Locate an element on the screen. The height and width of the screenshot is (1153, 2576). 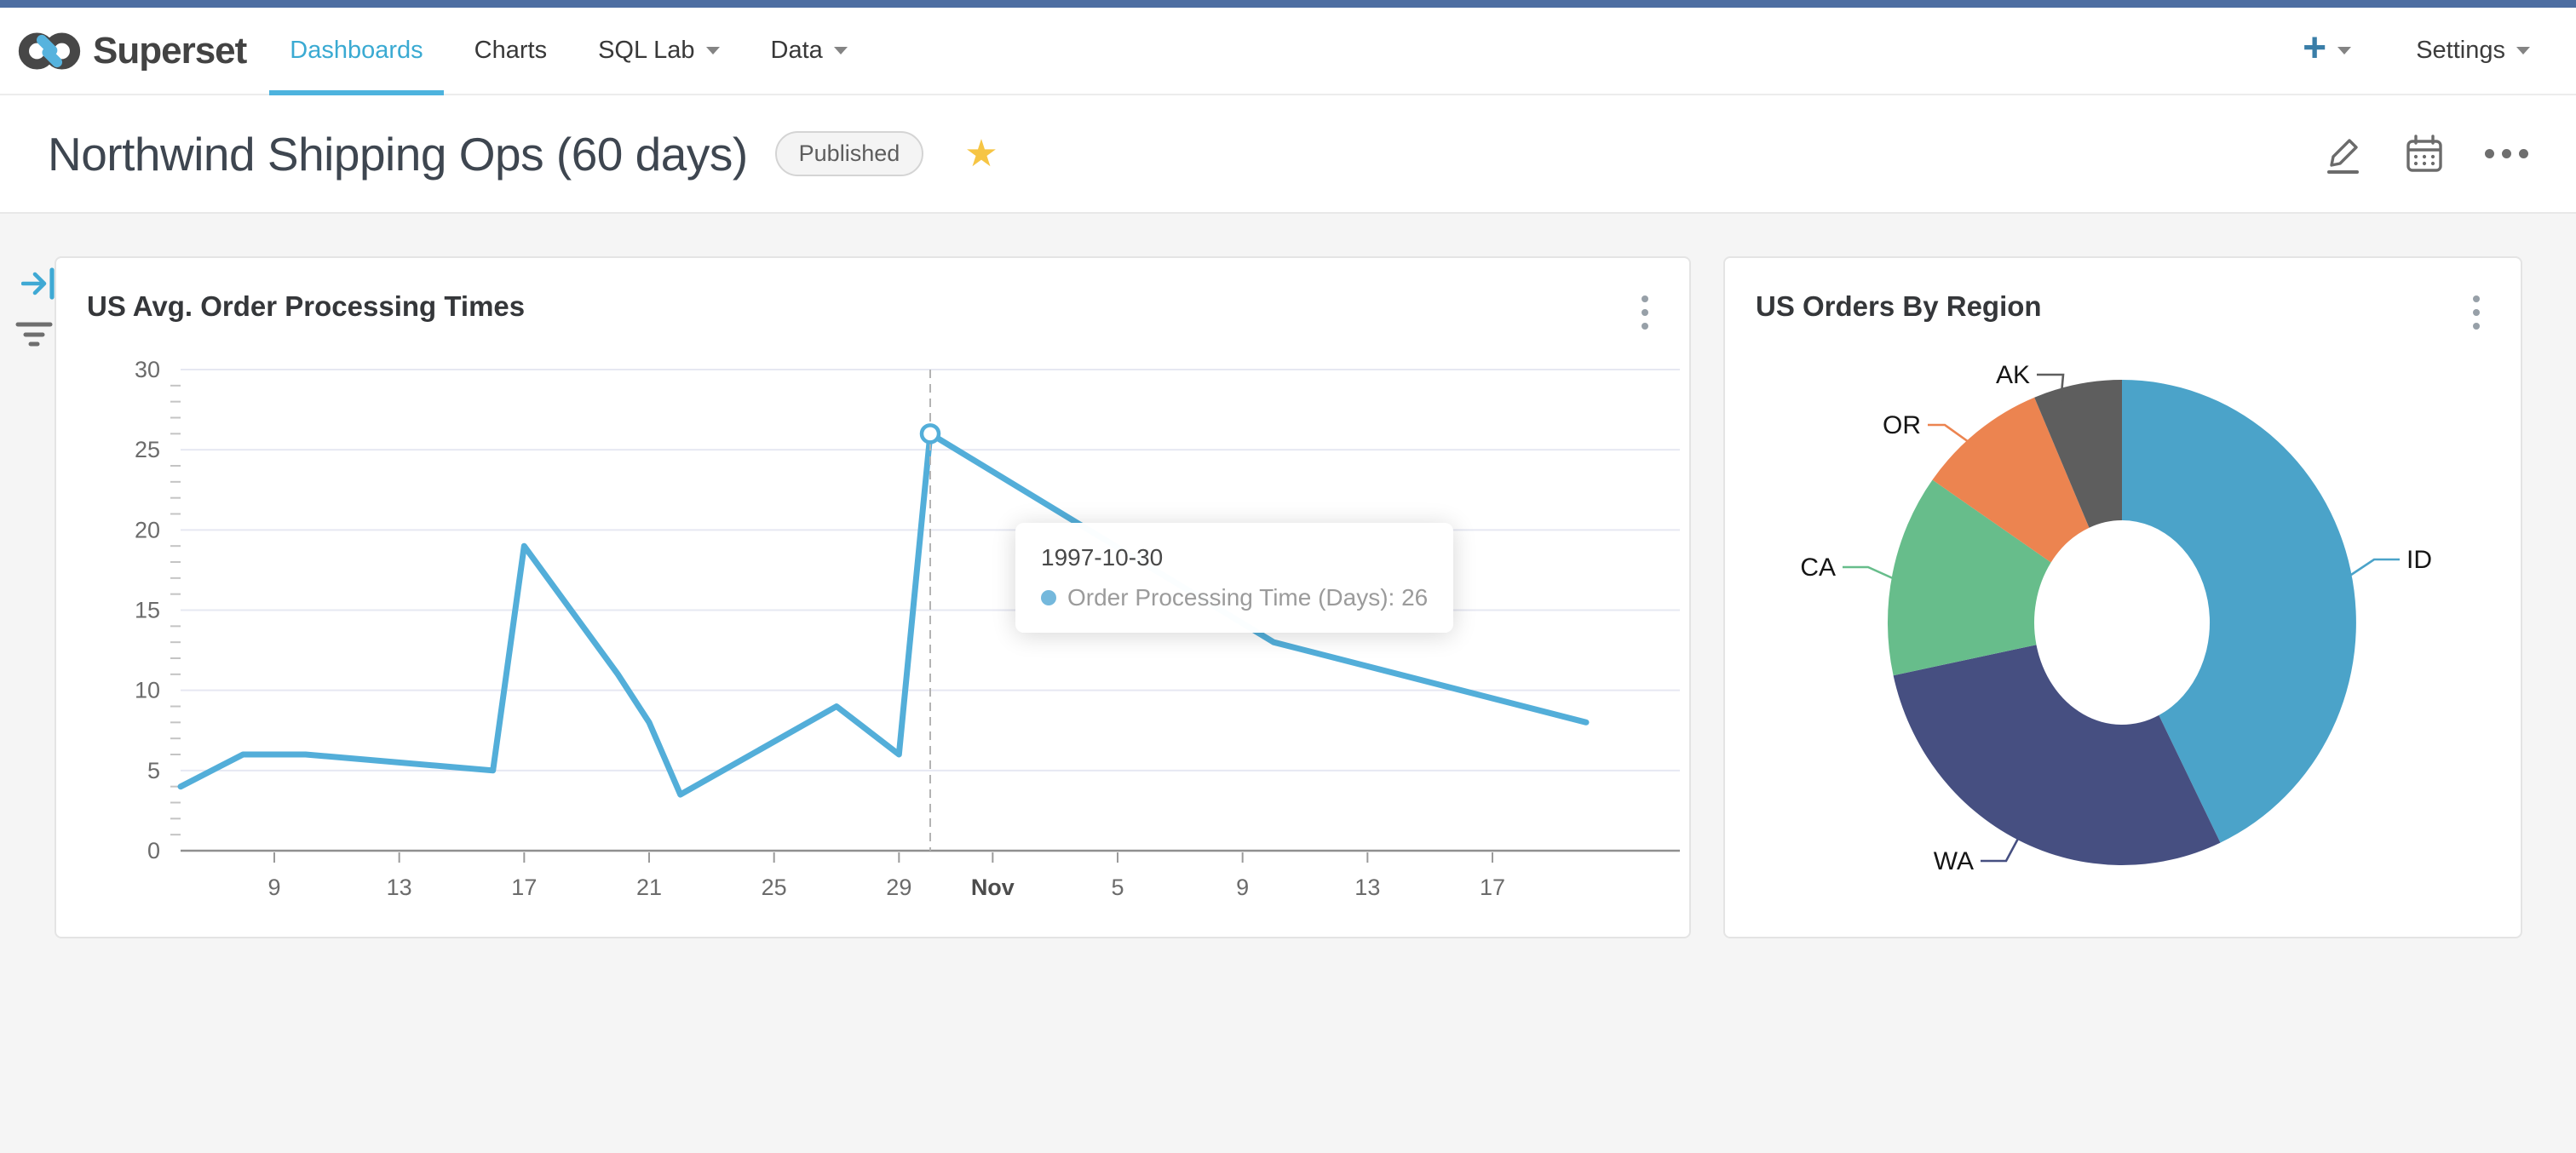
nav-item-label: Charts is located at coordinates (511, 51).